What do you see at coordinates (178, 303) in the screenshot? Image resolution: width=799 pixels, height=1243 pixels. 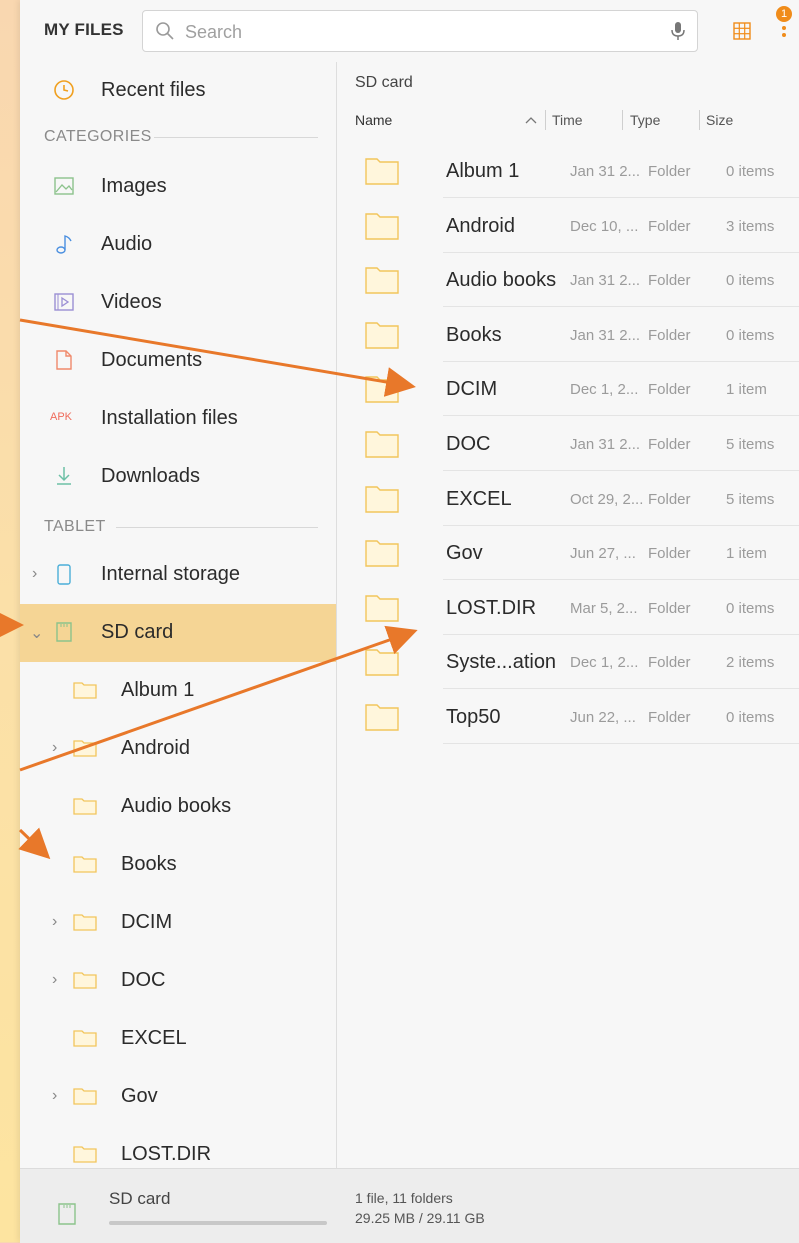 I see `sidebar-item-videos: Videos` at bounding box center [178, 303].